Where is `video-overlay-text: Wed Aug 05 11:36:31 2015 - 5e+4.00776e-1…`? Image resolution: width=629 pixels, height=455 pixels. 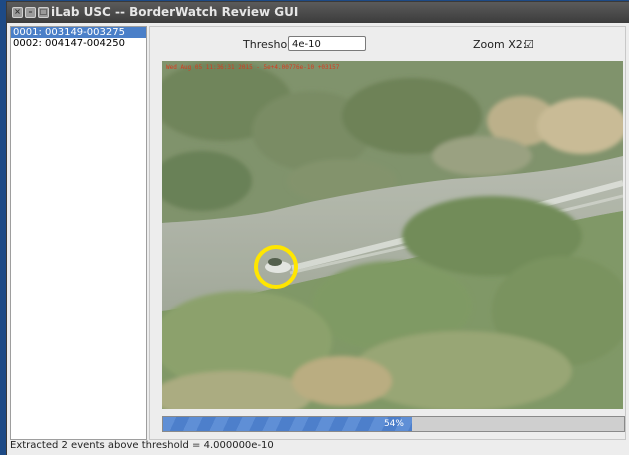 video-overlay-text: Wed Aug 05 11:36:31 2015 - 5e+4.00776e-1… is located at coordinates (253, 67).